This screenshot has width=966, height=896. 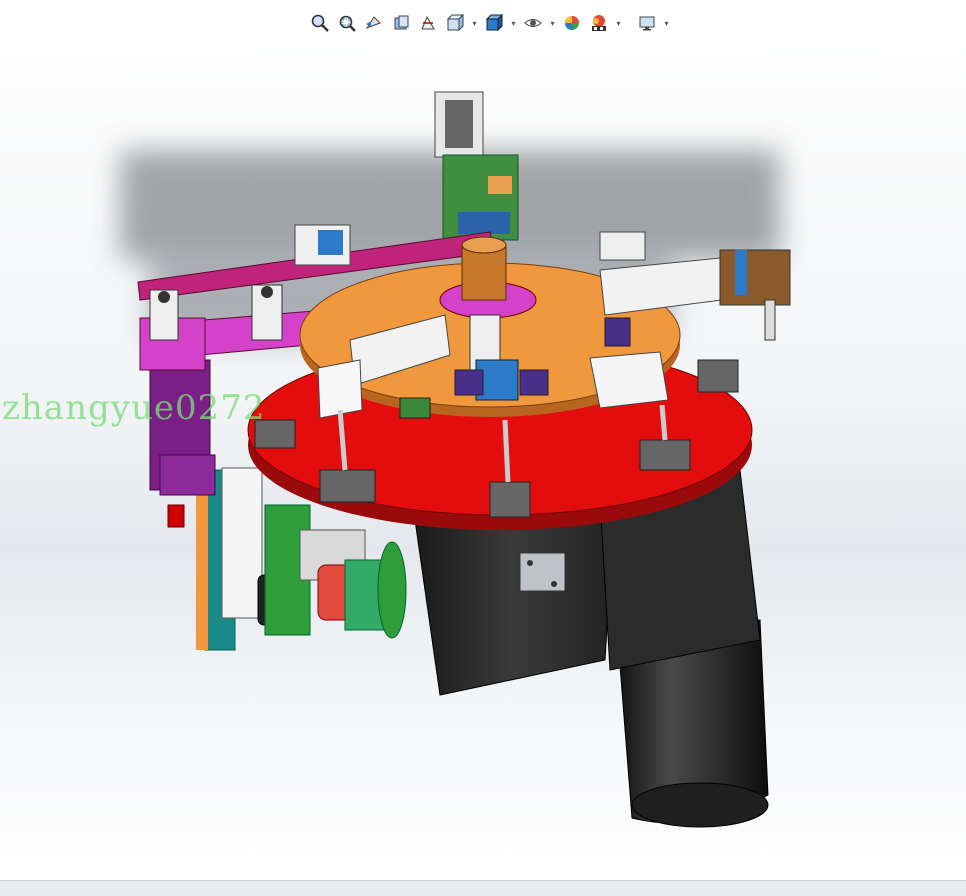 I want to click on top-column, so click(x=476, y=166).